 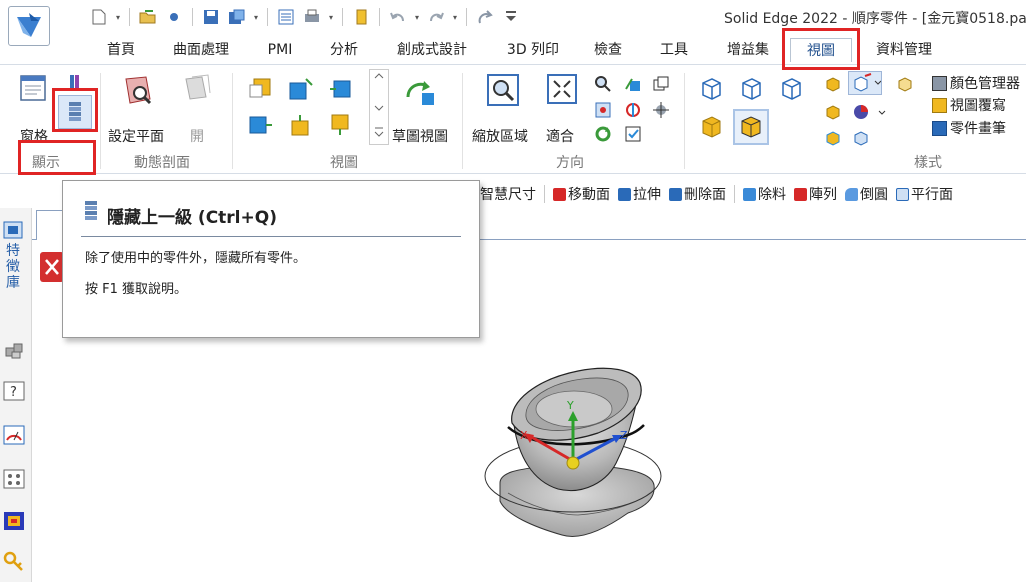 What do you see at coordinates (99, 17) in the screenshot?
I see `new-file-icon` at bounding box center [99, 17].